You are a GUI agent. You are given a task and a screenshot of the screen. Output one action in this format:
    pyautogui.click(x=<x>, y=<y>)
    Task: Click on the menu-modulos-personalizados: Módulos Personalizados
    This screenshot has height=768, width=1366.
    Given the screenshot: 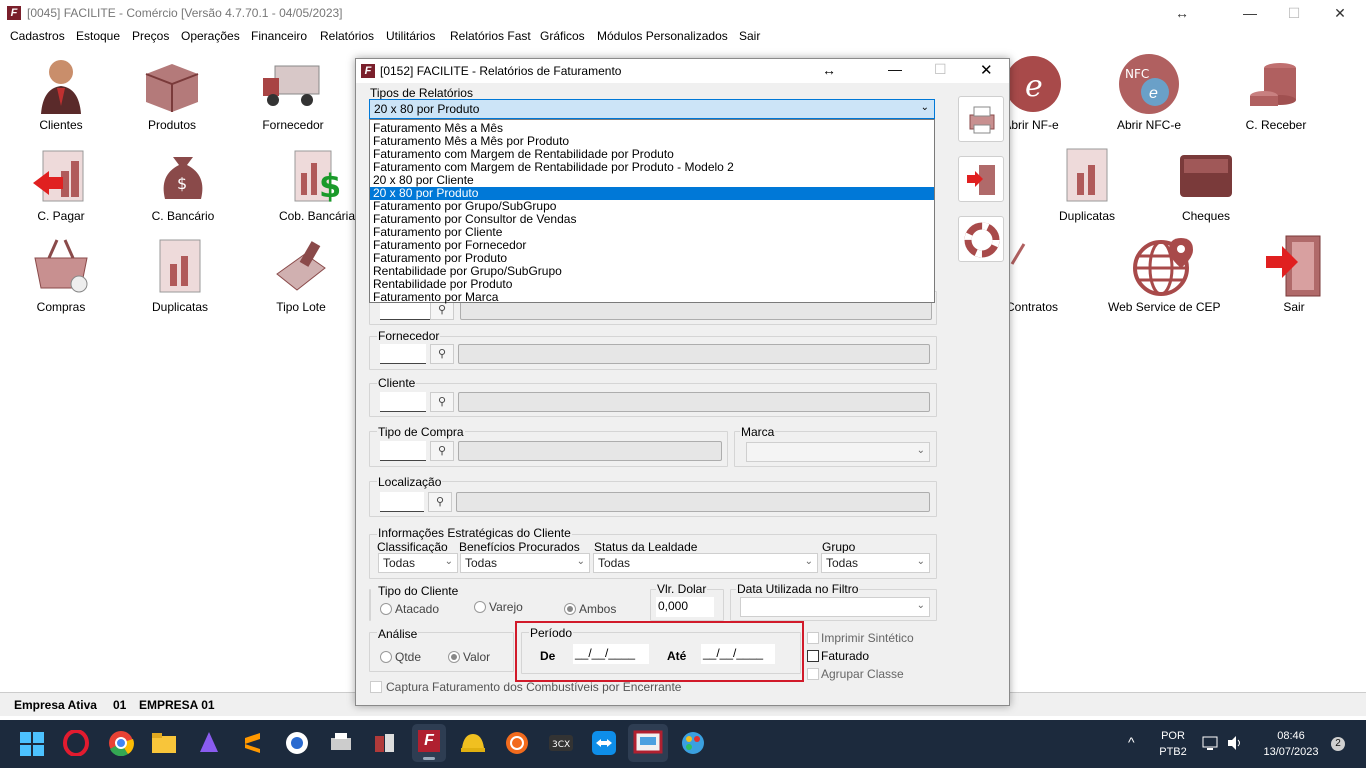 What is the action you would take?
    pyautogui.click(x=662, y=36)
    